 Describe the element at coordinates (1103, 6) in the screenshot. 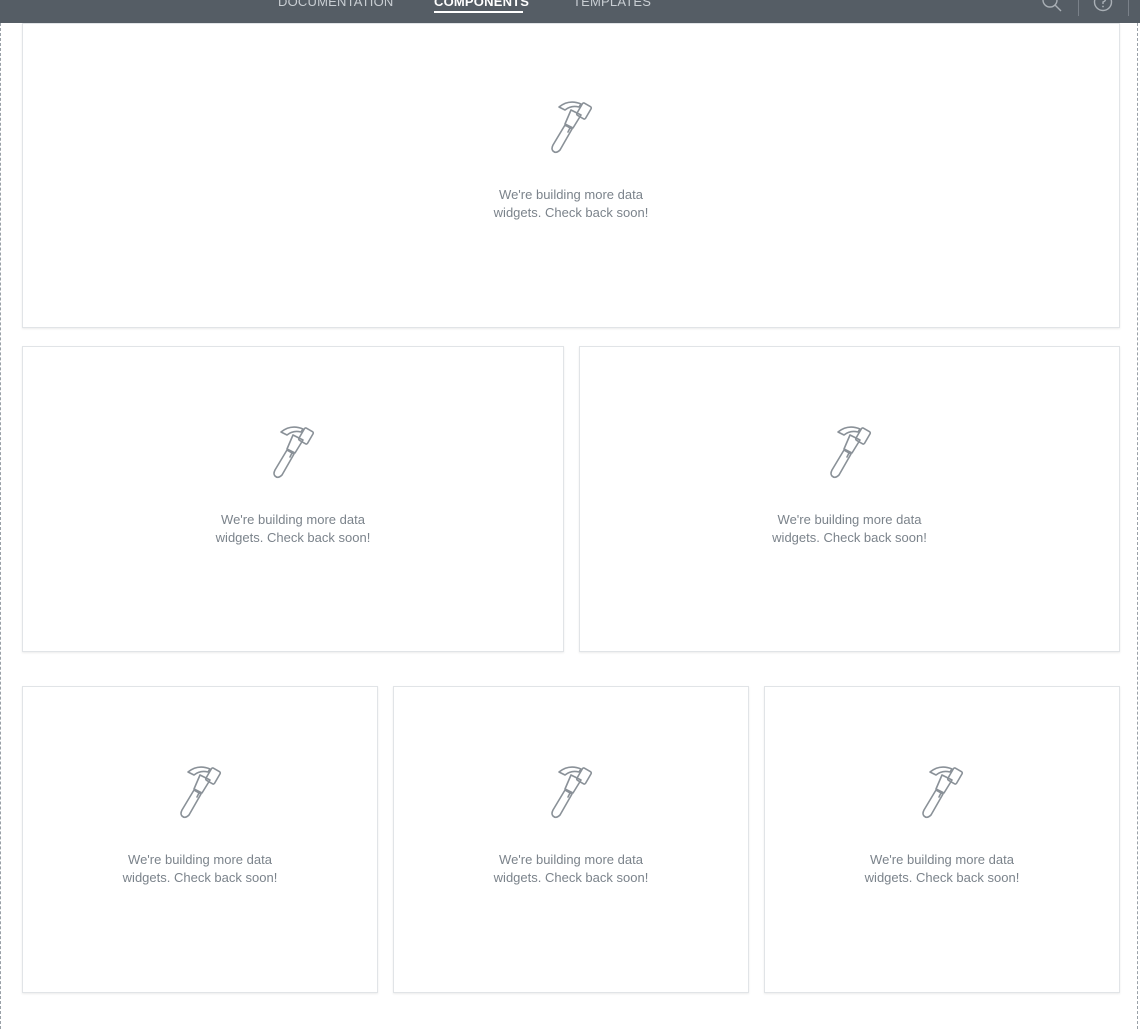

I see `help-icon` at that location.